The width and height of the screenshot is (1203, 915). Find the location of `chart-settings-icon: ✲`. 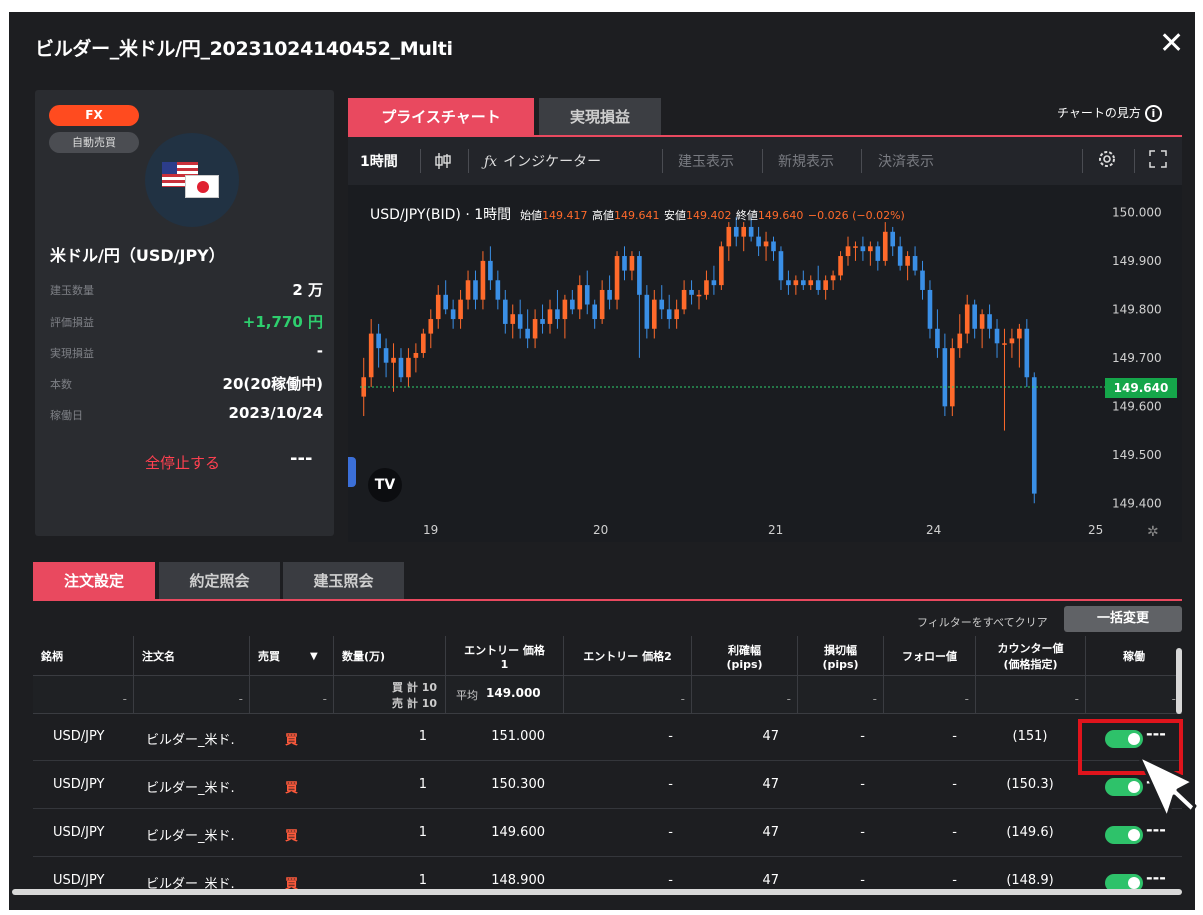

chart-settings-icon: ✲ is located at coordinates (1153, 532).